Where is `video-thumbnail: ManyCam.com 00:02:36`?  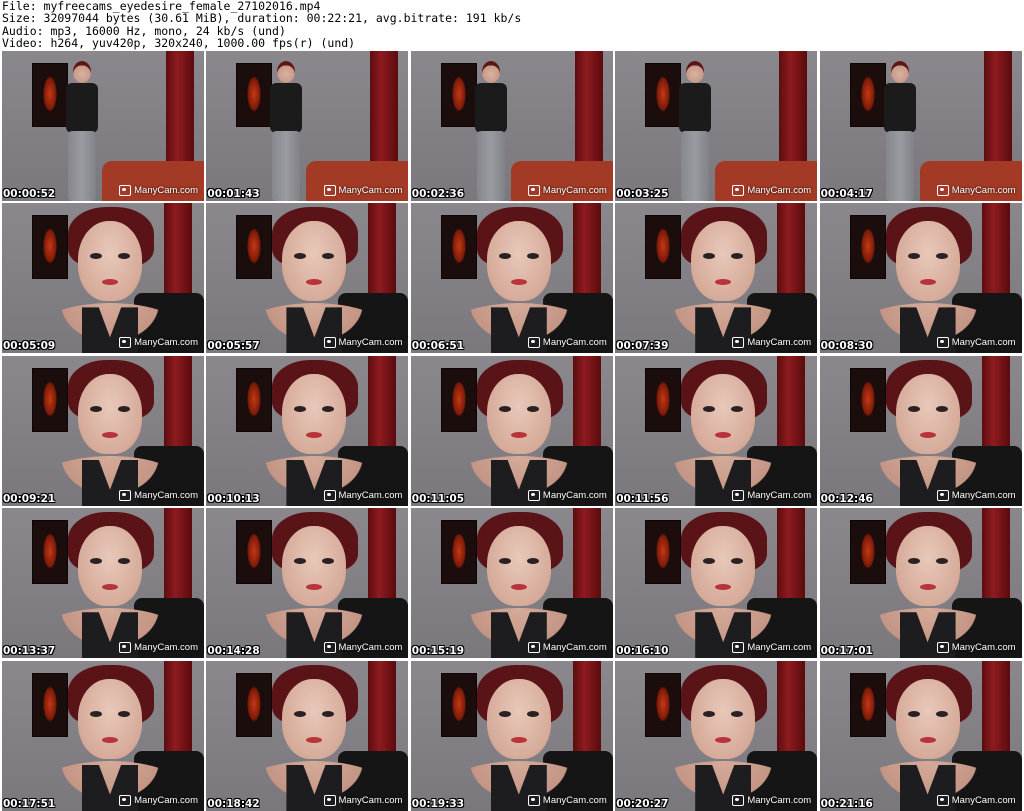
video-thumbnail: ManyCam.com 00:02:36 is located at coordinates (511, 126).